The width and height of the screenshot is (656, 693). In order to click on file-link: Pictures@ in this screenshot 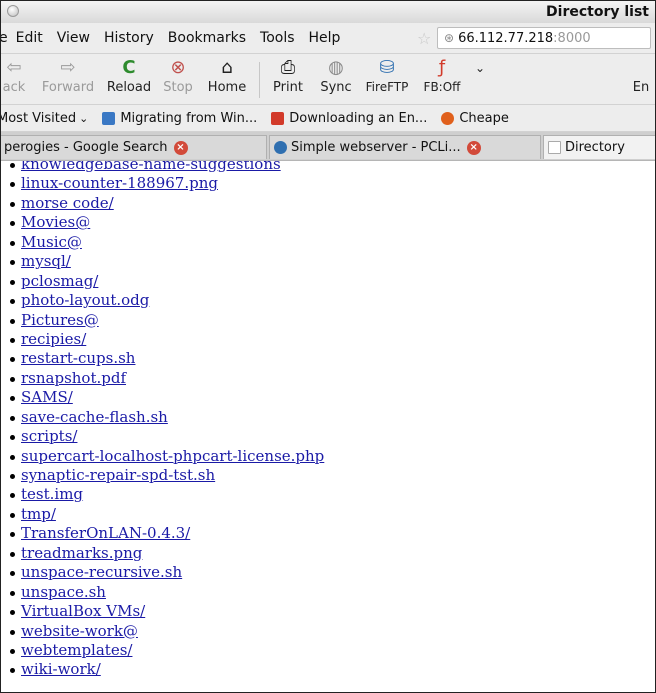, I will do `click(60, 320)`.